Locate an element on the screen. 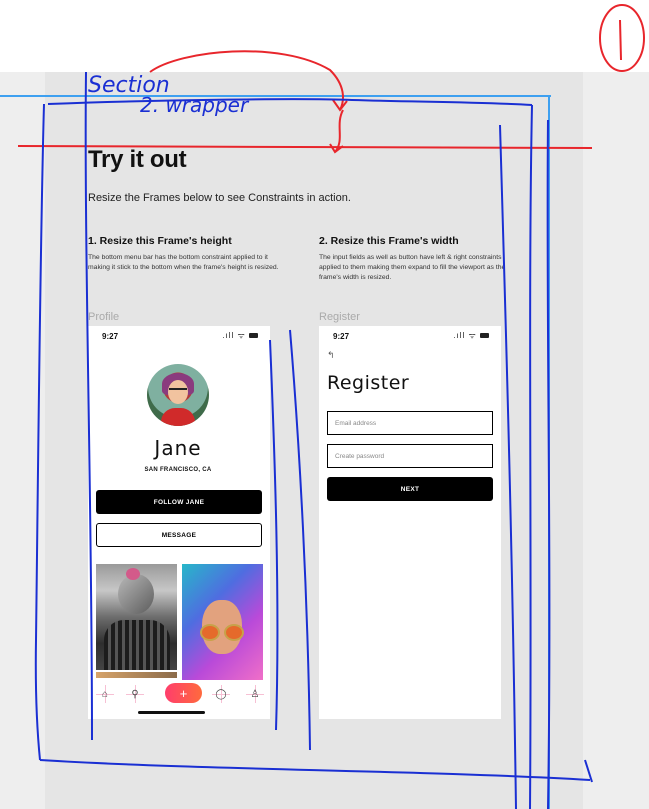 This screenshot has height=809, width=649. photo2-lens-right is located at coordinates (234, 632).